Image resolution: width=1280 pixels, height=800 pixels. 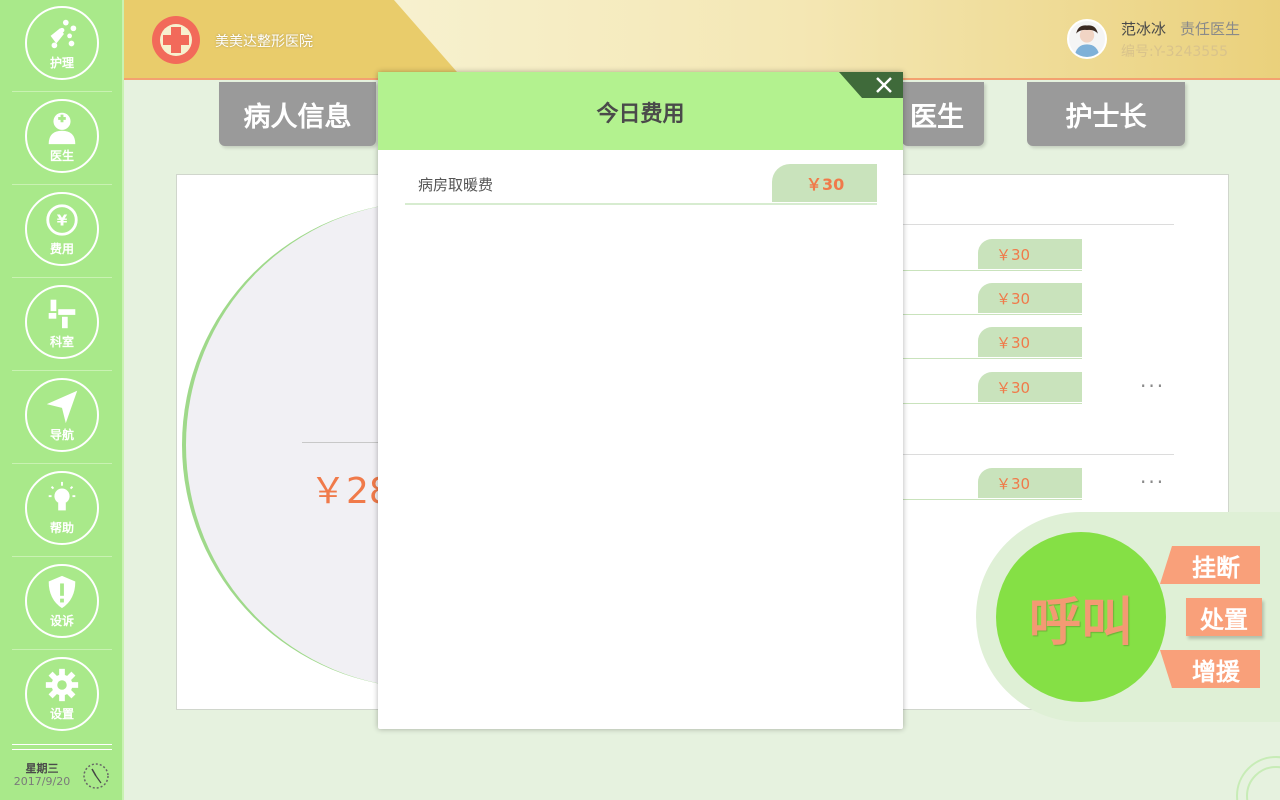 I want to click on support-button: 增援, so click(x=1210, y=669).